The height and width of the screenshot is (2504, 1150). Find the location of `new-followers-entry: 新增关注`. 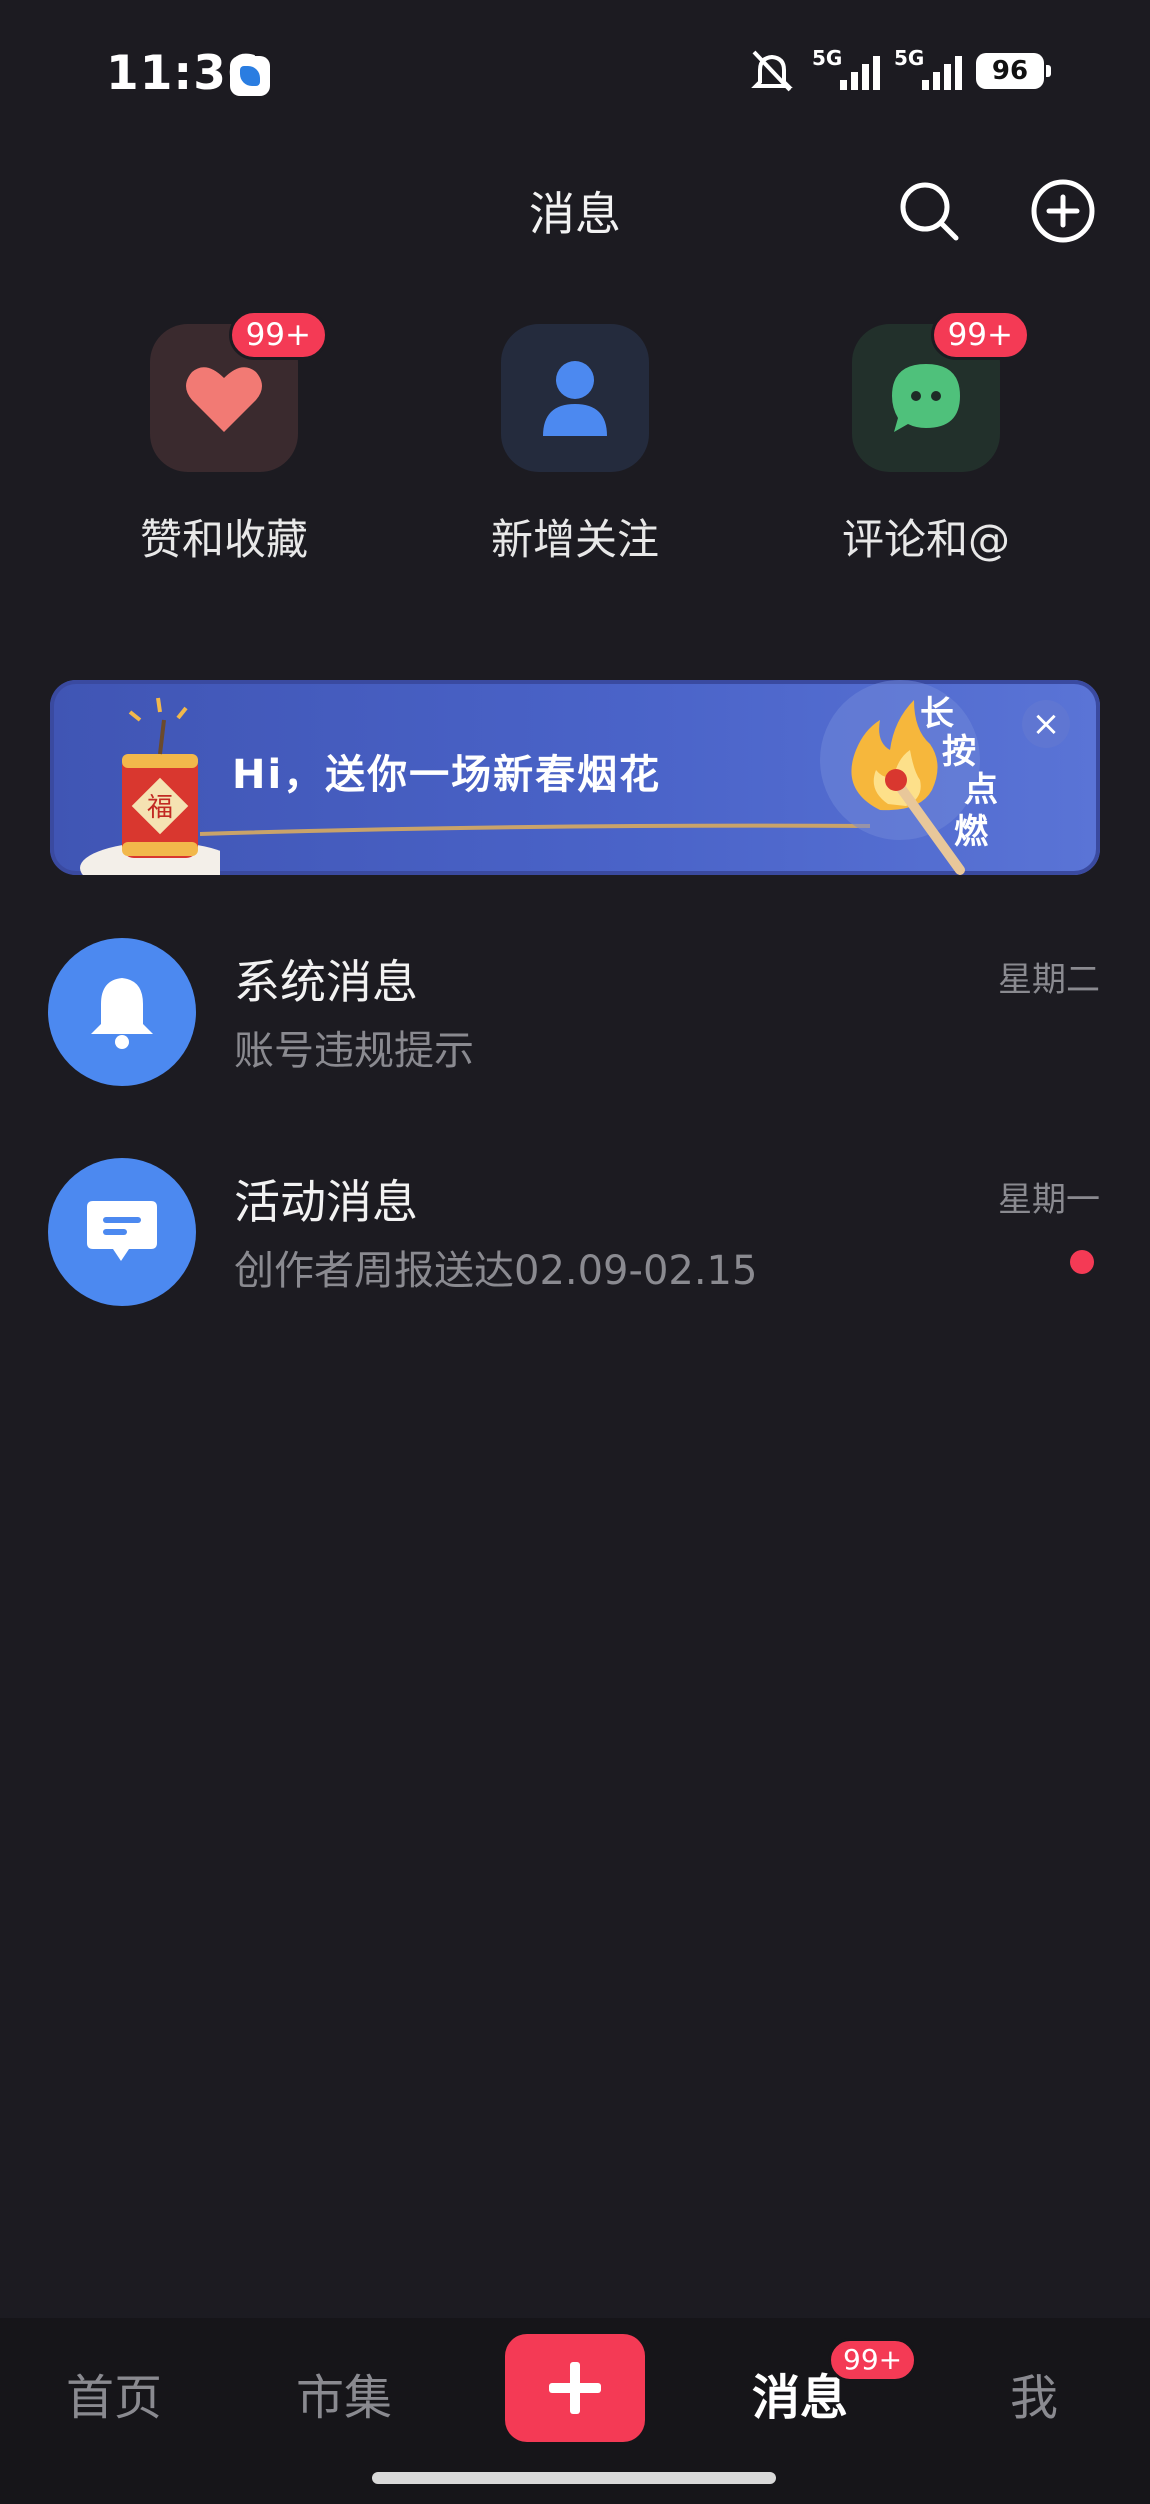

new-followers-entry: 新增关注 is located at coordinates (575, 443).